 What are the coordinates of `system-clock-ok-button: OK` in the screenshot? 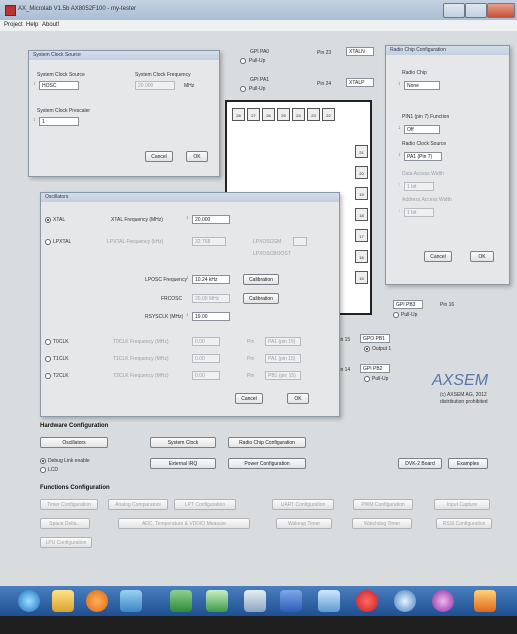 It's located at (197, 156).